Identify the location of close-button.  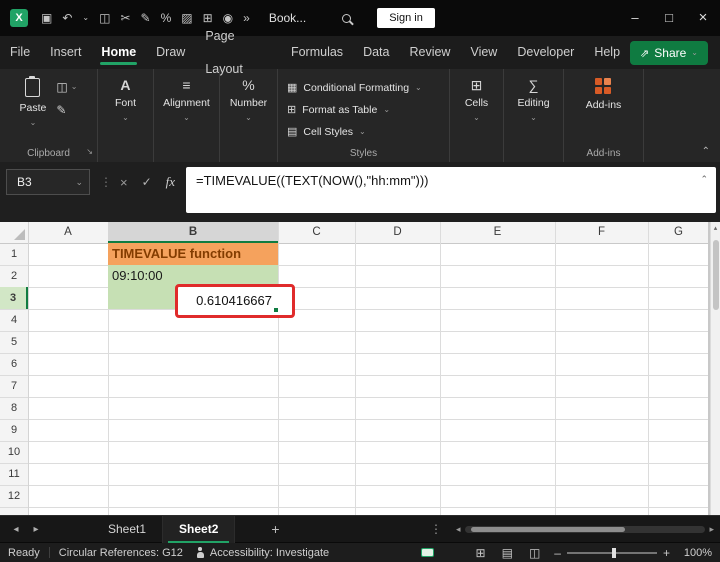
(703, 18).